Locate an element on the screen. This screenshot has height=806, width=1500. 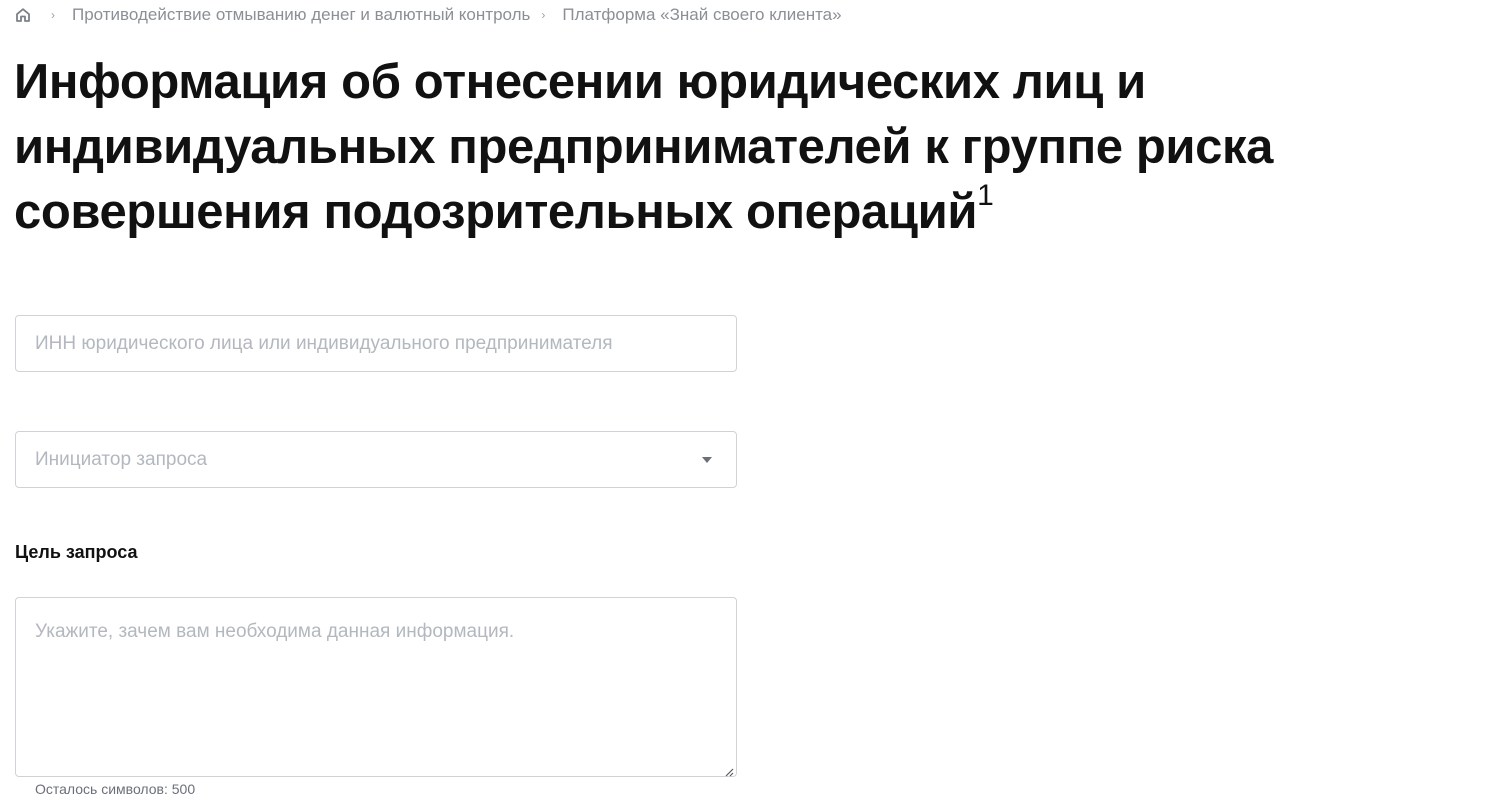
purpose-textarea is located at coordinates (376, 687).